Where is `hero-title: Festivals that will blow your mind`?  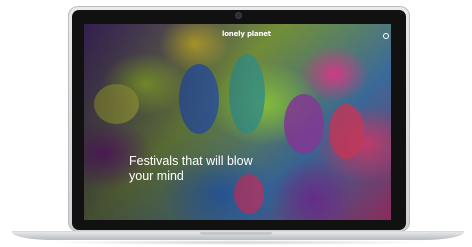 hero-title: Festivals that will blow your mind is located at coordinates (191, 168).